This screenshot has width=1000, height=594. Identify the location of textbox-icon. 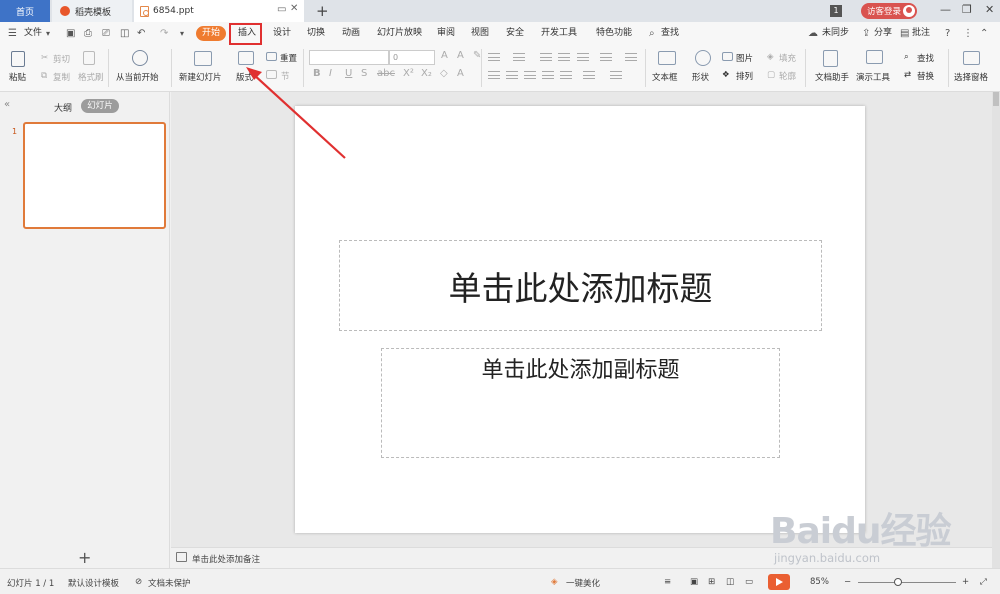
(667, 58).